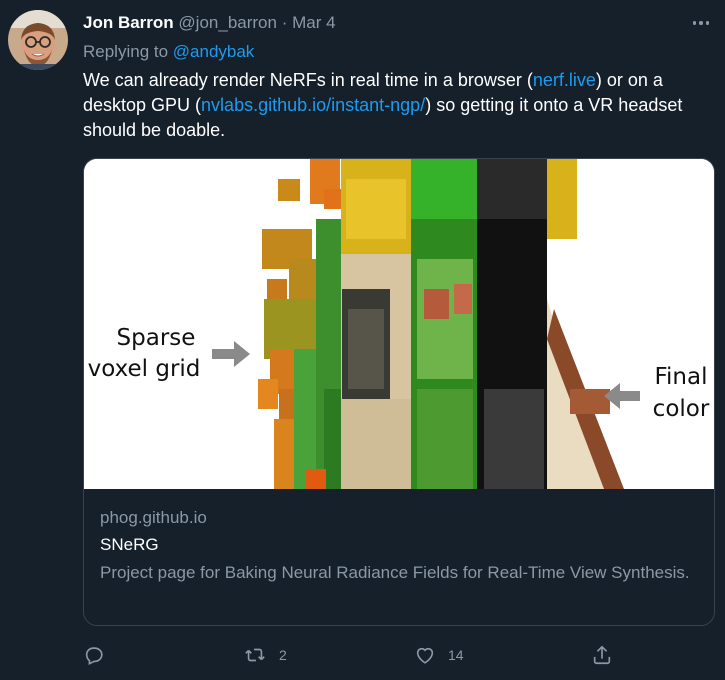 The width and height of the screenshot is (725, 680). I want to click on replying-to: Replying to @andybak, so click(168, 52).